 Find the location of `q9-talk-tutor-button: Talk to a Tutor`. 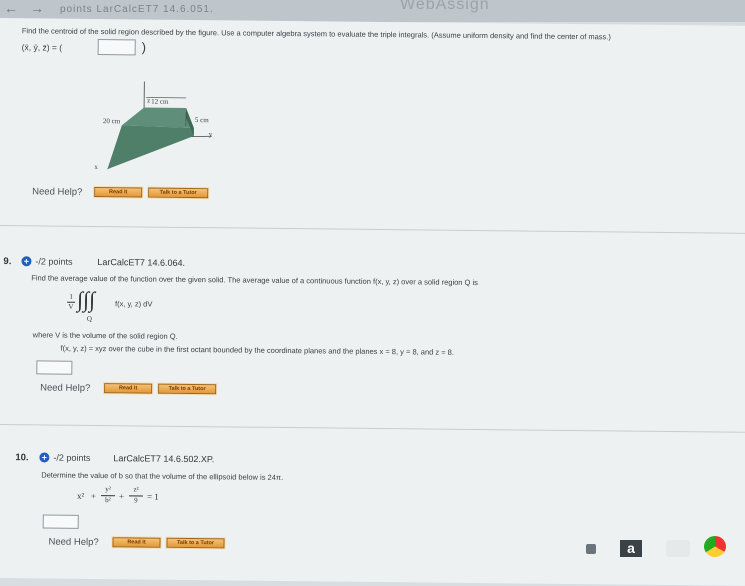

q9-talk-tutor-button: Talk to a Tutor is located at coordinates (187, 389).